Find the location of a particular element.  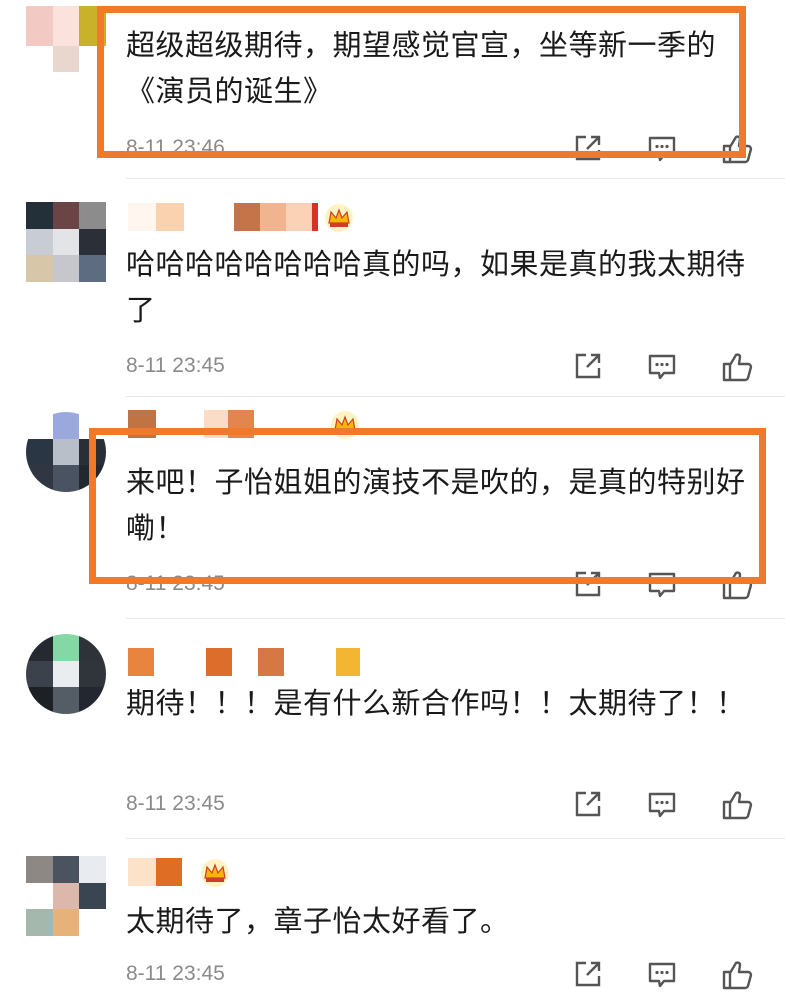

comment-text: 来吧！子怡姐姐的演技不是吹的，是真的特别好嘞！ is located at coordinates (436, 505).